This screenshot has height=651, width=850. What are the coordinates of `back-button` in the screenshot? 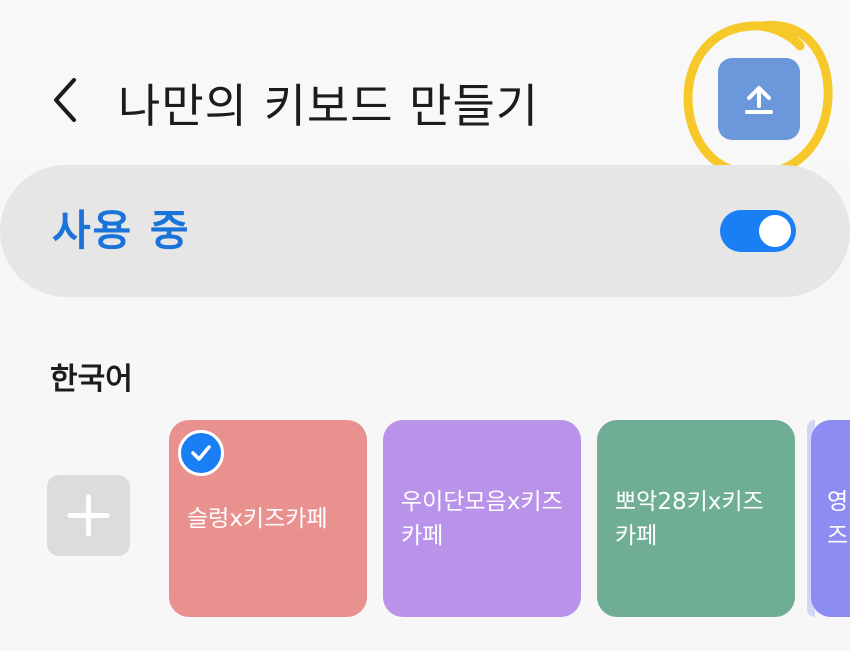 It's located at (66, 100).